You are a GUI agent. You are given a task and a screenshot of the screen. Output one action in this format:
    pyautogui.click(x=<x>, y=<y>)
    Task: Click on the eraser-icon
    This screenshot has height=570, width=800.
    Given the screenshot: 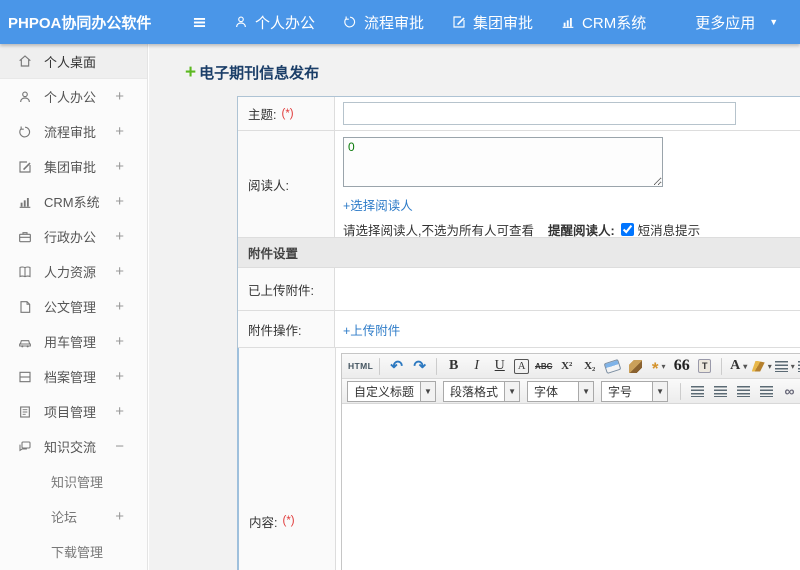 What is the action you would take?
    pyautogui.click(x=612, y=366)
    